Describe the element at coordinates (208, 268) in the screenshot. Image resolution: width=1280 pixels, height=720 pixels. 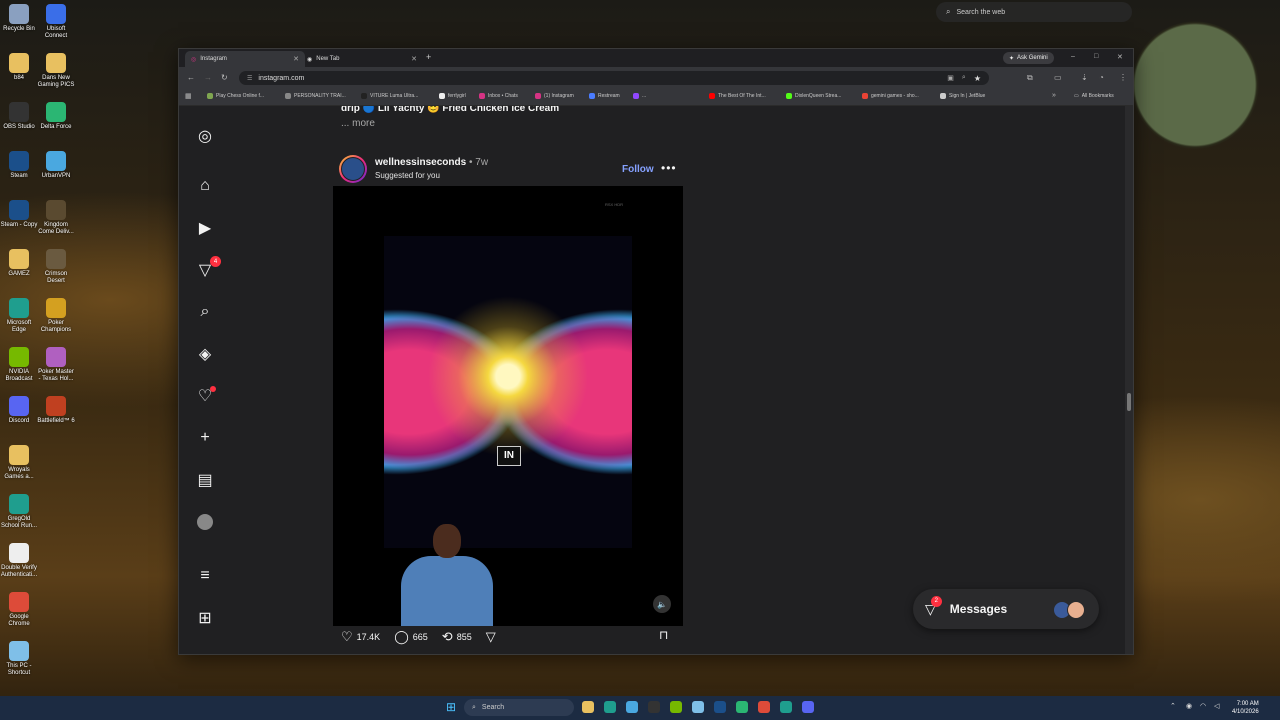
I see `messages-nav-icon: ▽ 4` at that location.